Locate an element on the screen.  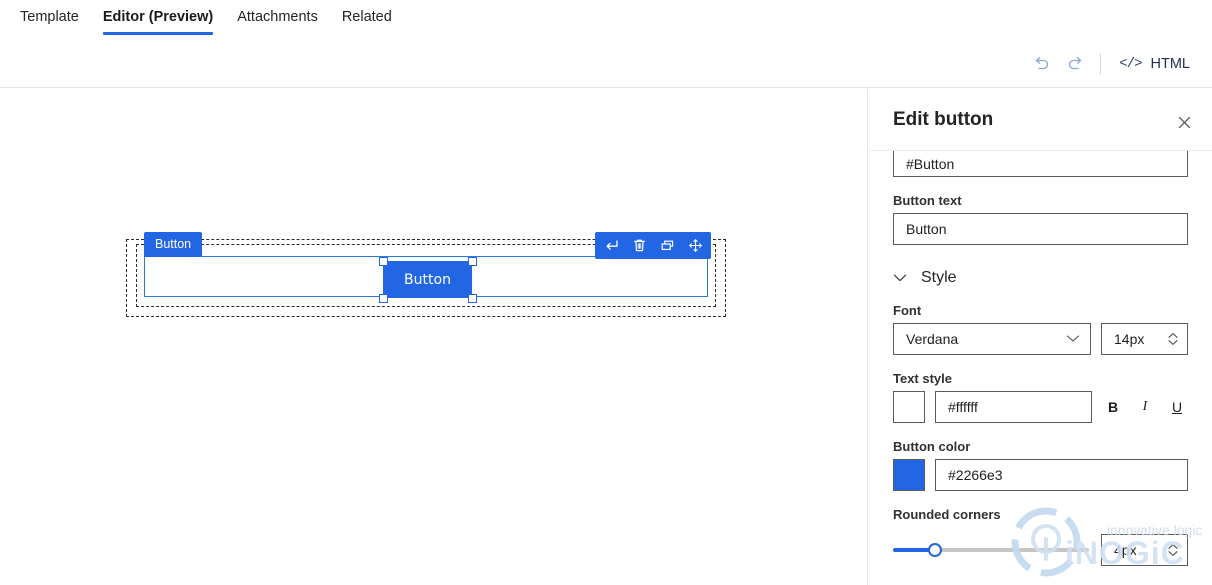
redo-button is located at coordinates (1075, 64).